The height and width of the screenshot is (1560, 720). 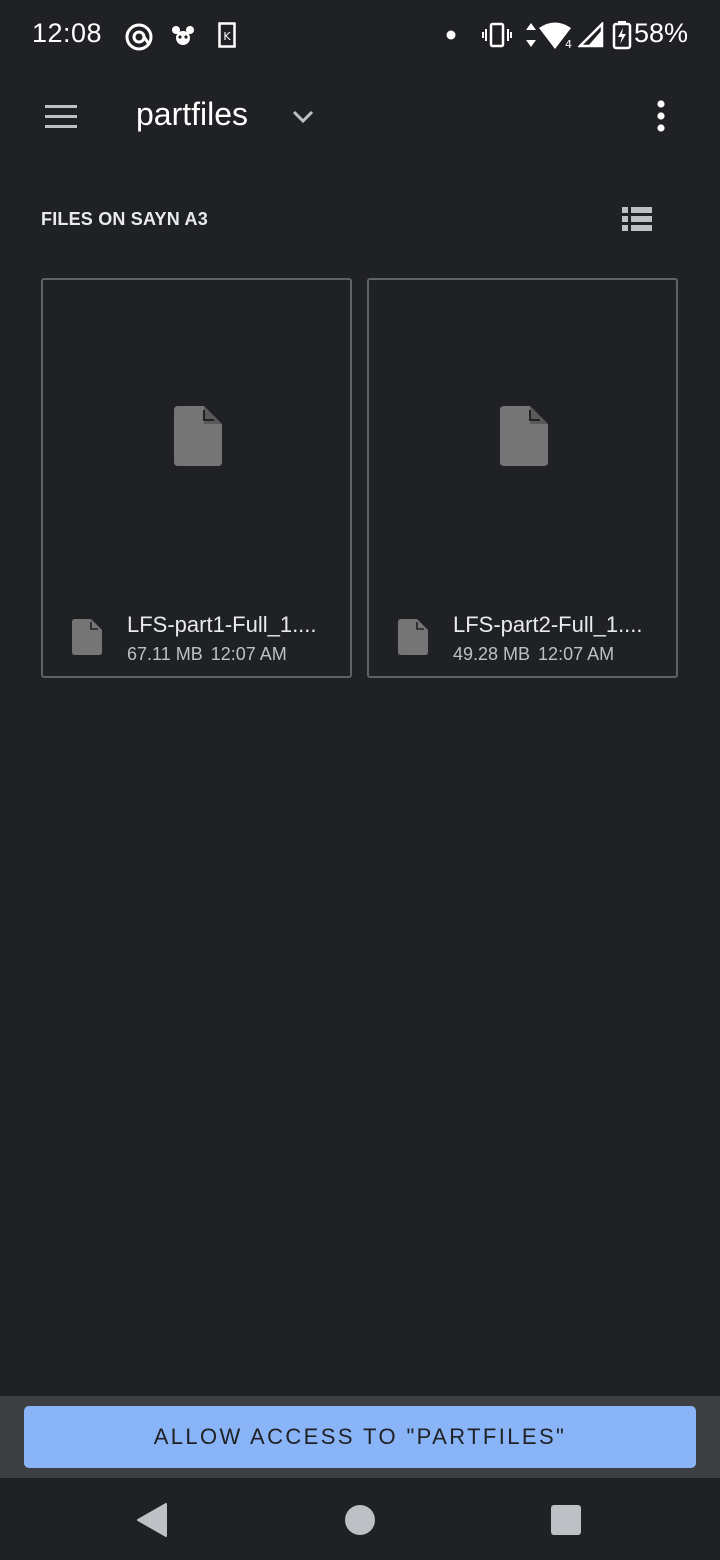 I want to click on more-vert-icon, so click(x=661, y=116).